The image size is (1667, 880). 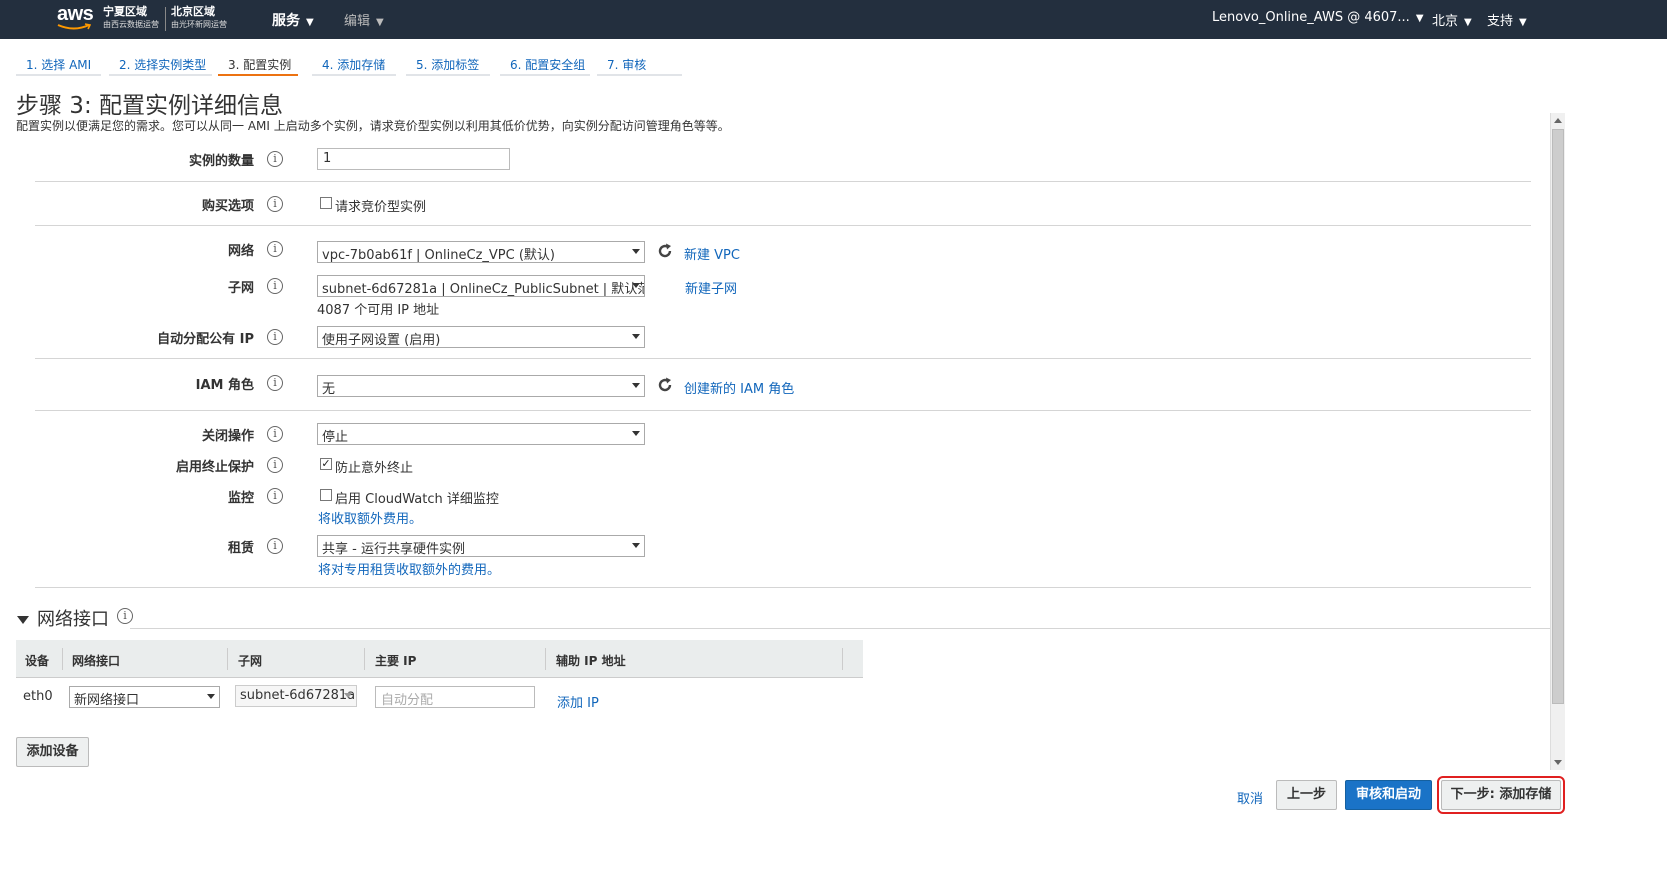 What do you see at coordinates (1250, 797) in the screenshot?
I see `cancel-link: 取消` at bounding box center [1250, 797].